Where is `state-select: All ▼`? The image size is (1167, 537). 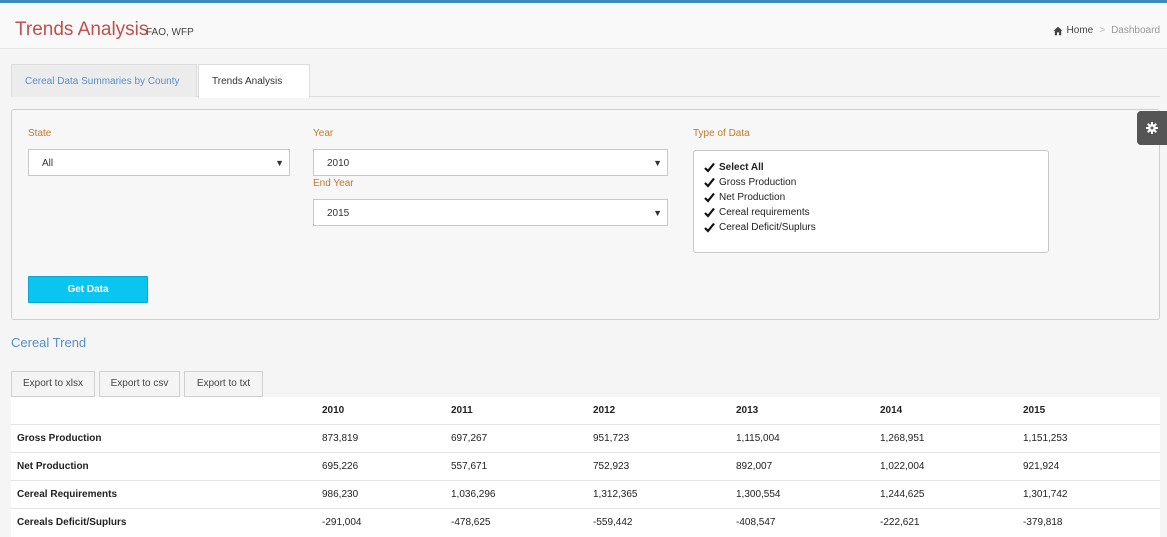 state-select: All ▼ is located at coordinates (159, 162).